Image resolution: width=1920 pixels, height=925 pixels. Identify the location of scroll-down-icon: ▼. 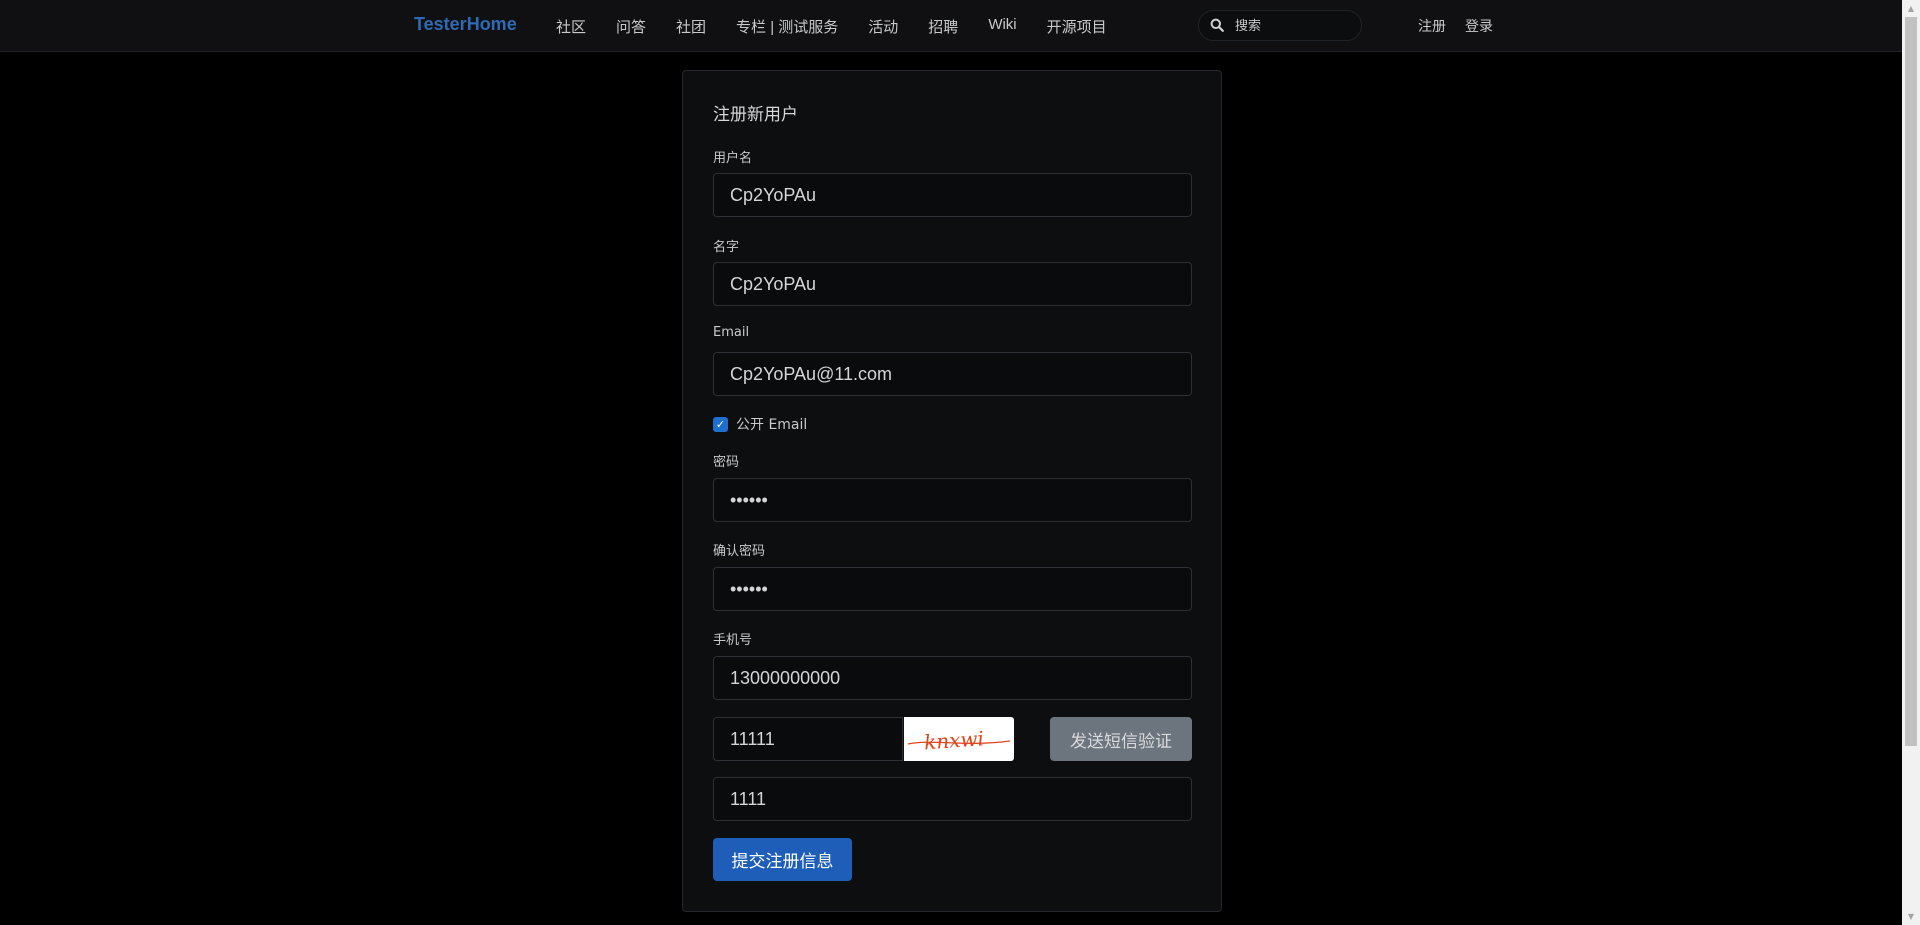
(1911, 916).